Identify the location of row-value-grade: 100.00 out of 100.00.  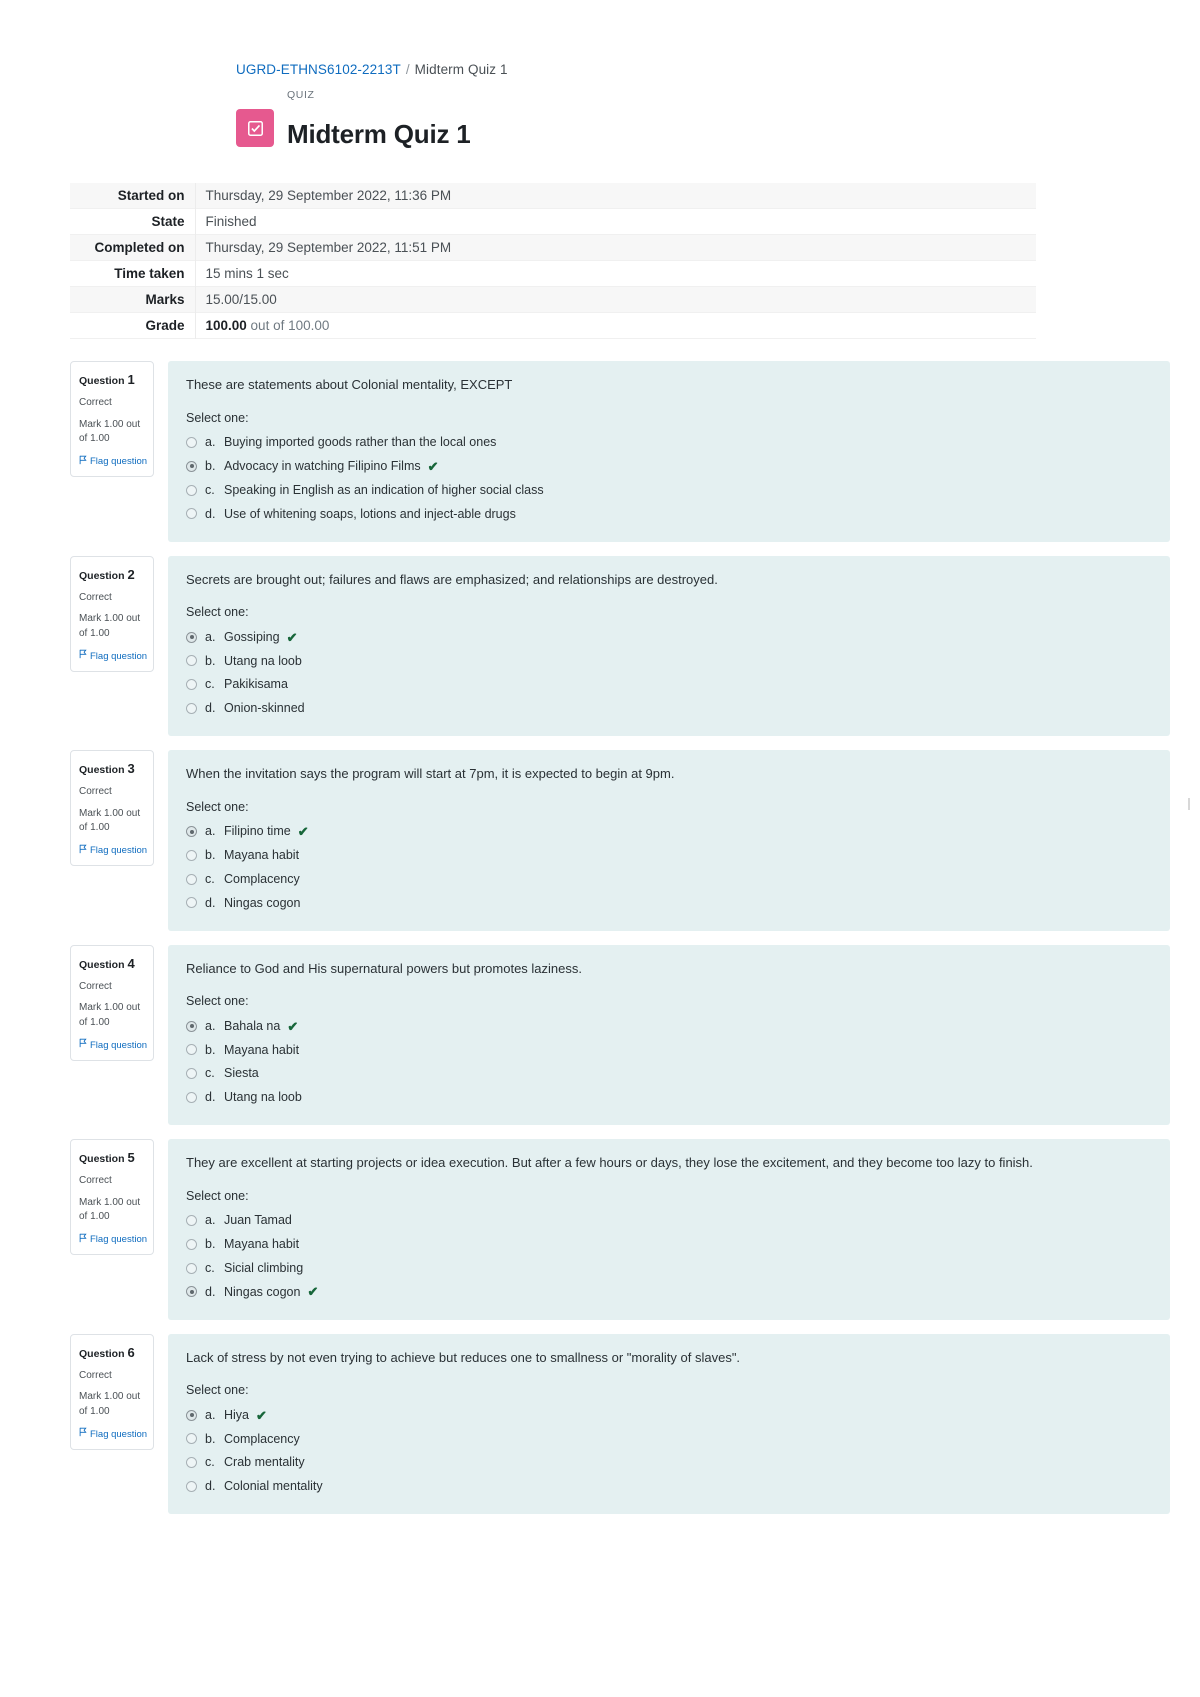
(615, 325).